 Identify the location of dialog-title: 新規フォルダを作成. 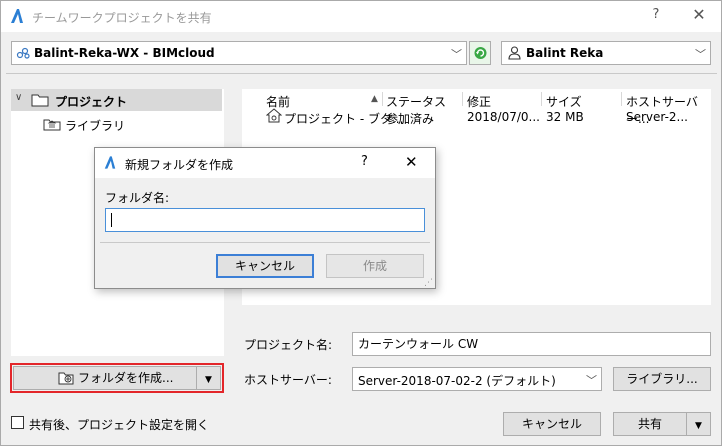
(179, 165).